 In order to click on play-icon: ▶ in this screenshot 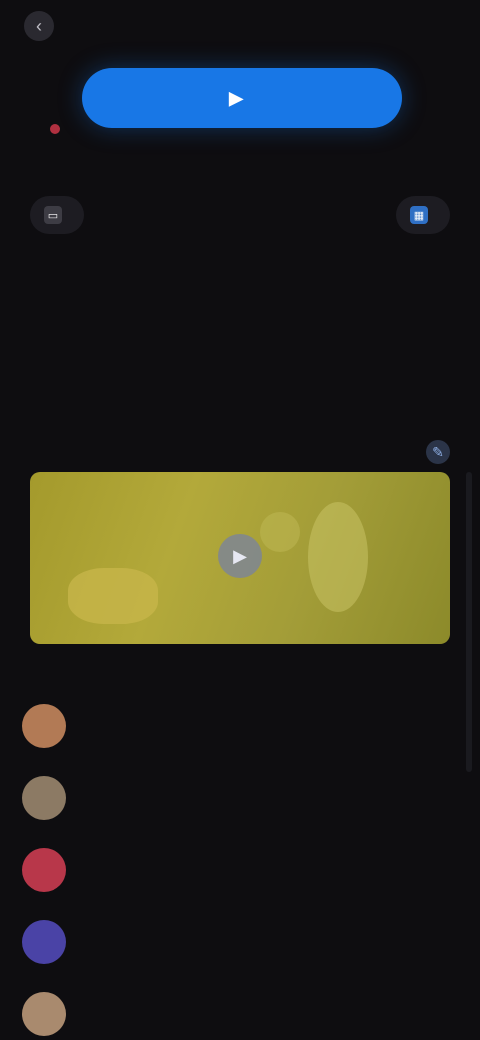, I will do `click(240, 556)`.